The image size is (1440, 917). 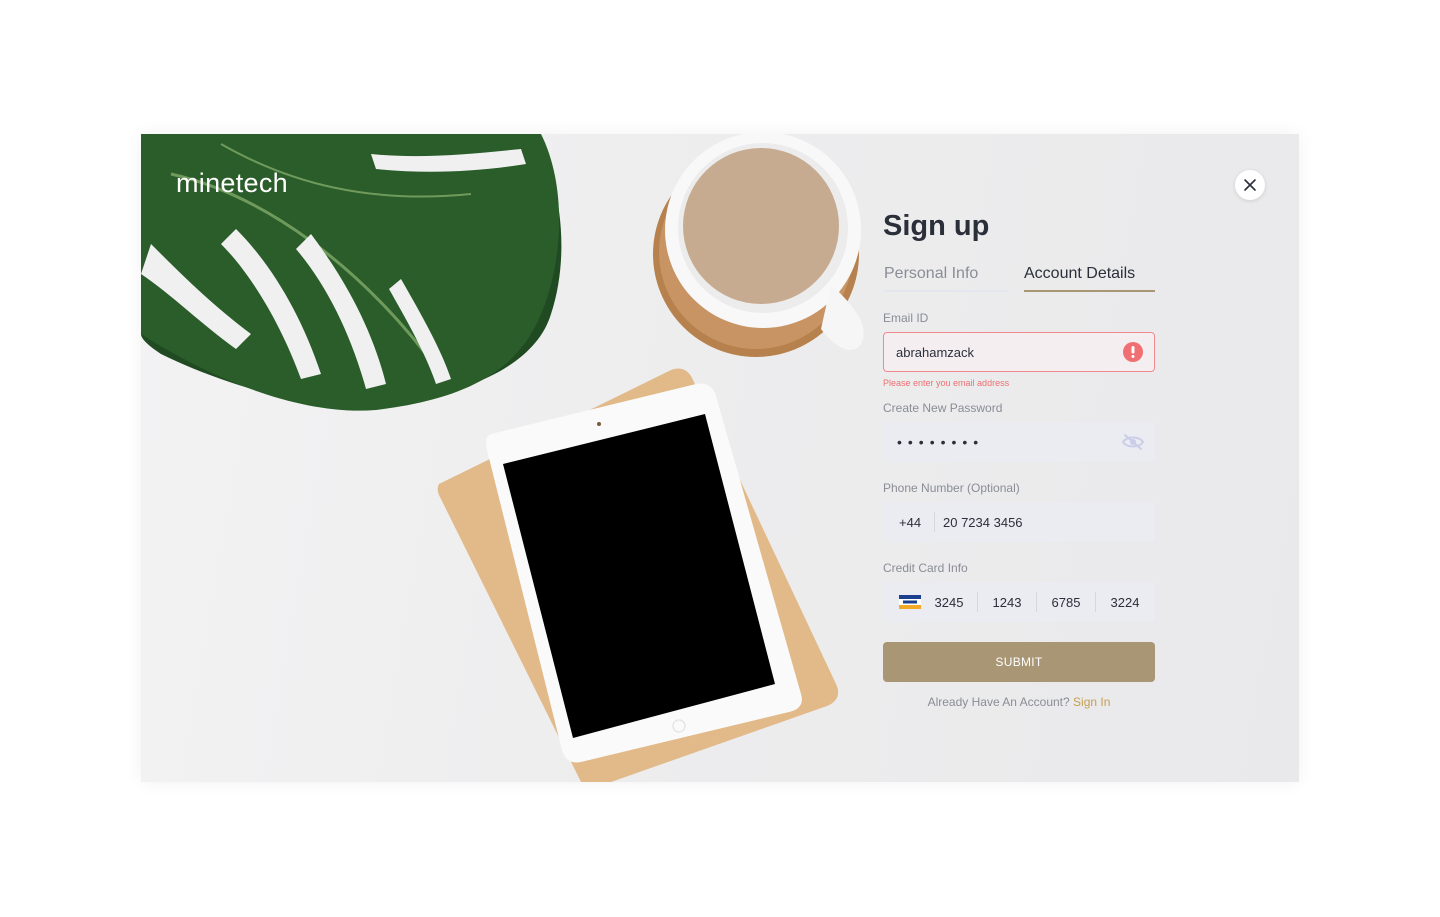 I want to click on visa-icon, so click(x=910, y=602).